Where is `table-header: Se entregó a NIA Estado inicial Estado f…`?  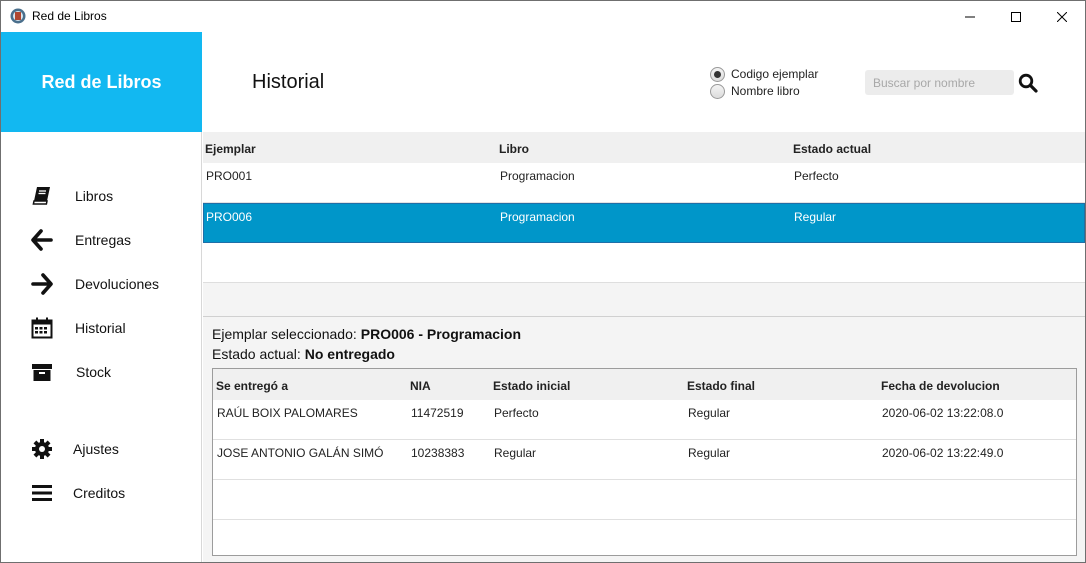 table-header: Se entregó a NIA Estado inicial Estado f… is located at coordinates (644, 384).